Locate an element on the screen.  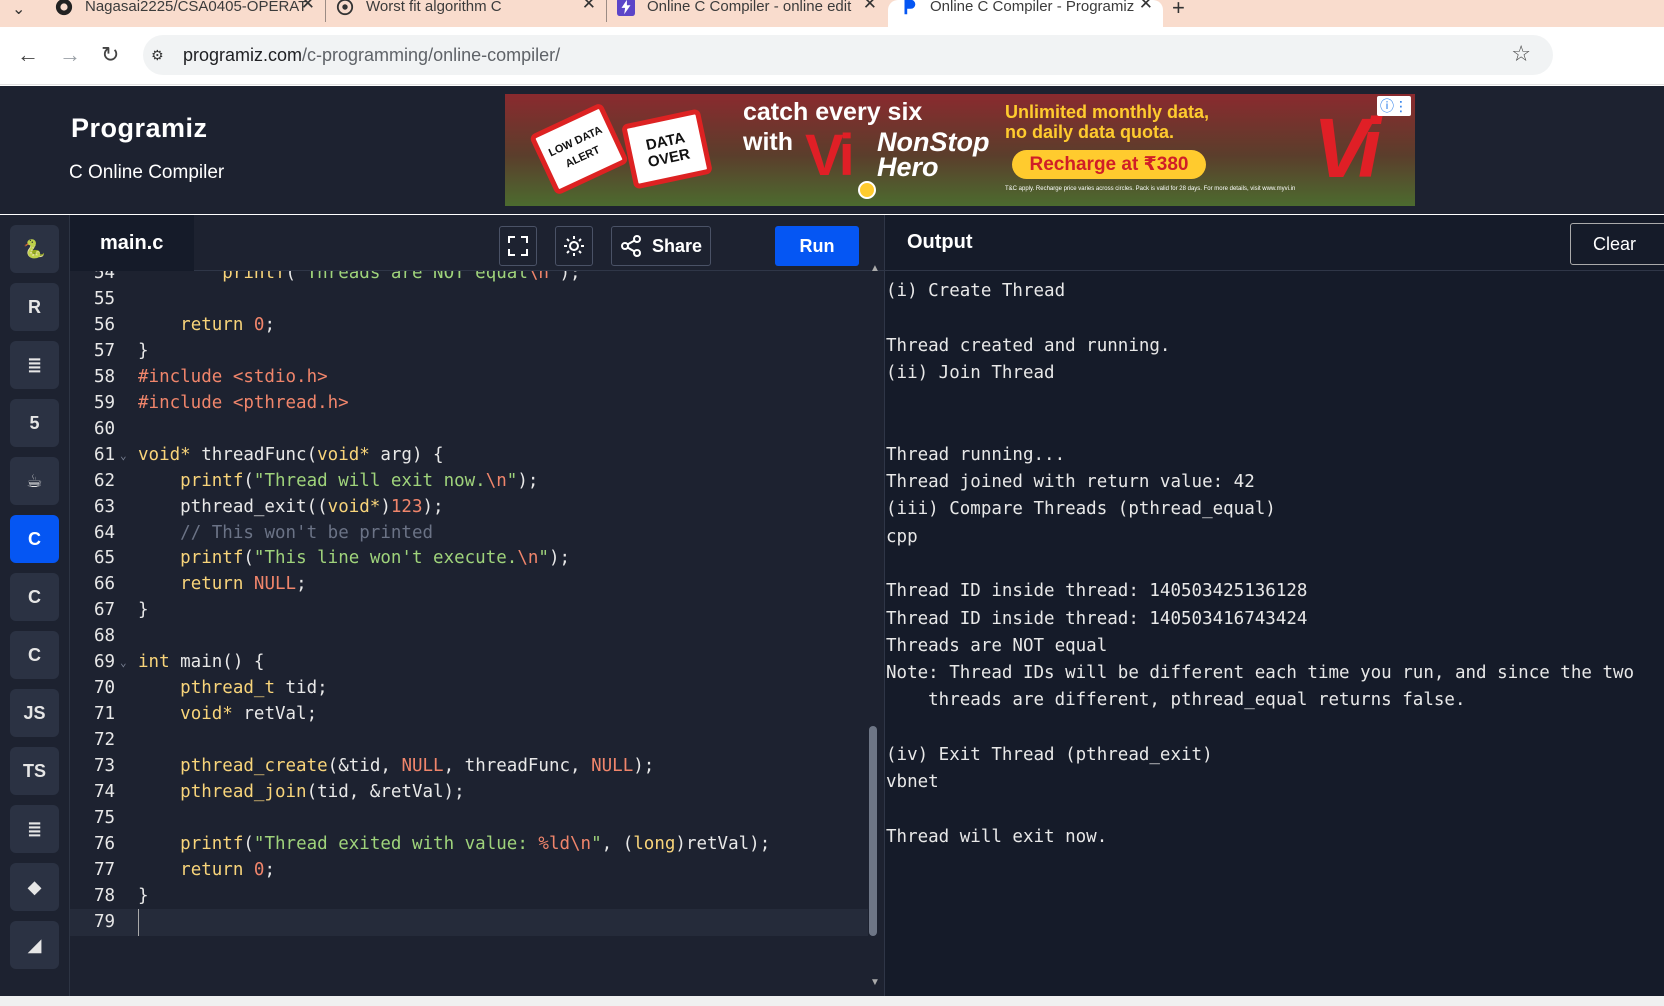
site-settings-icon: ⚙ is located at coordinates (162, 55).